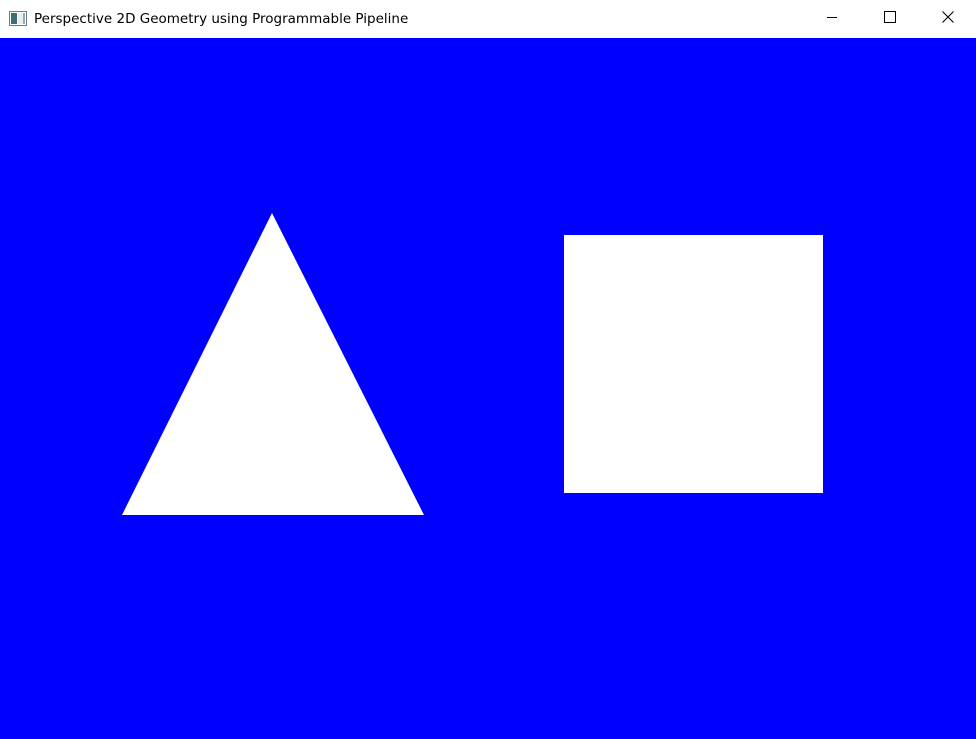  What do you see at coordinates (18, 18) in the screenshot?
I see `app-window-icon` at bounding box center [18, 18].